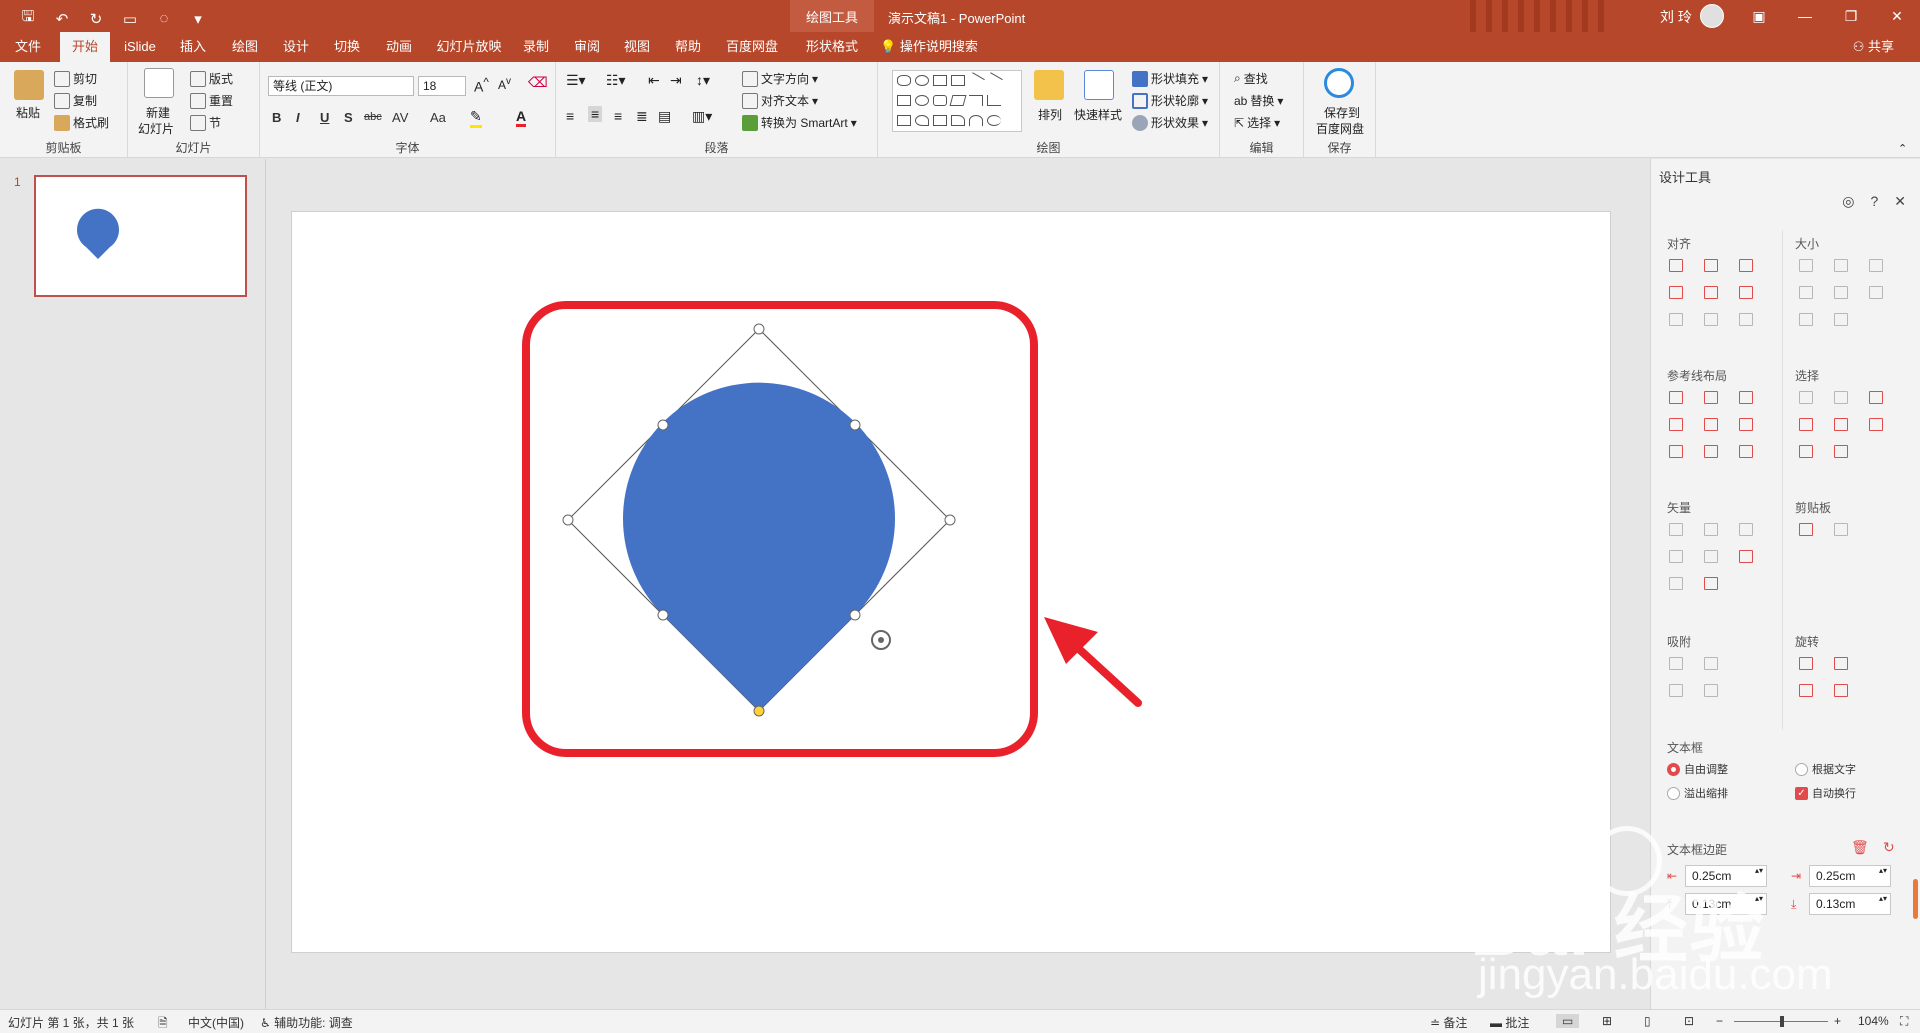 This screenshot has height=1033, width=1920. Describe the element at coordinates (205, 122) in the screenshot. I see `section-button: 节` at that location.